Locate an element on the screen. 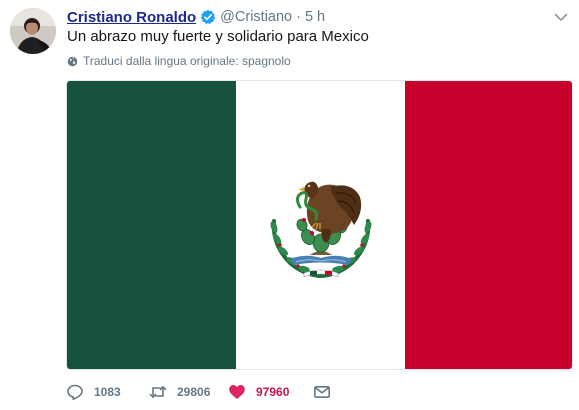 The width and height of the screenshot is (579, 410). globe-icon is located at coordinates (72, 61).